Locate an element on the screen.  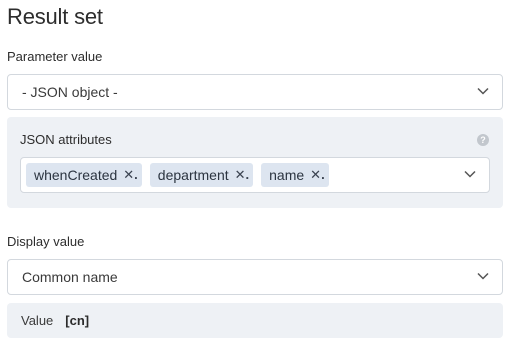
json-attributes-label: JSON attributes is located at coordinates (66, 139).